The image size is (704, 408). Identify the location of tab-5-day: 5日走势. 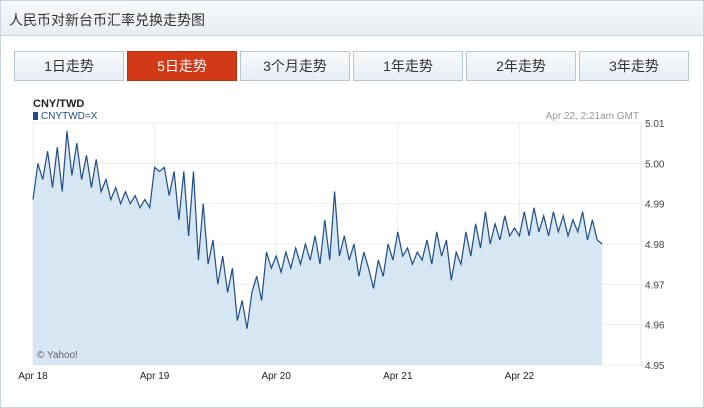
(182, 66).